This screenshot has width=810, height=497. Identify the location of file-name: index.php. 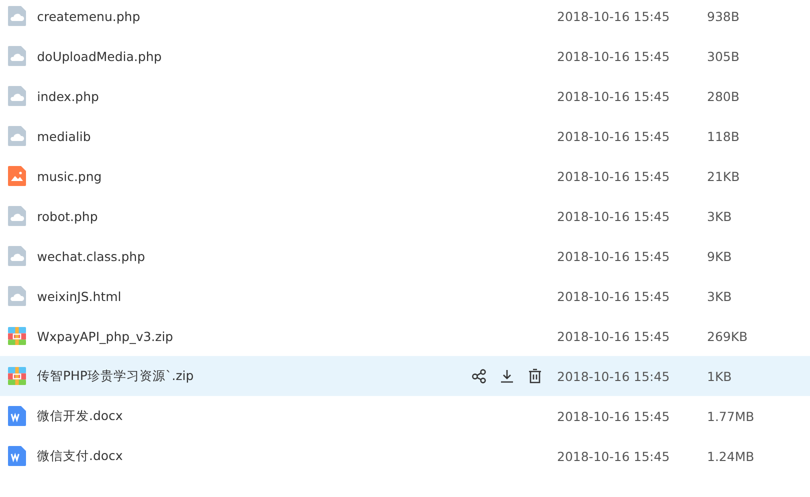
(68, 96).